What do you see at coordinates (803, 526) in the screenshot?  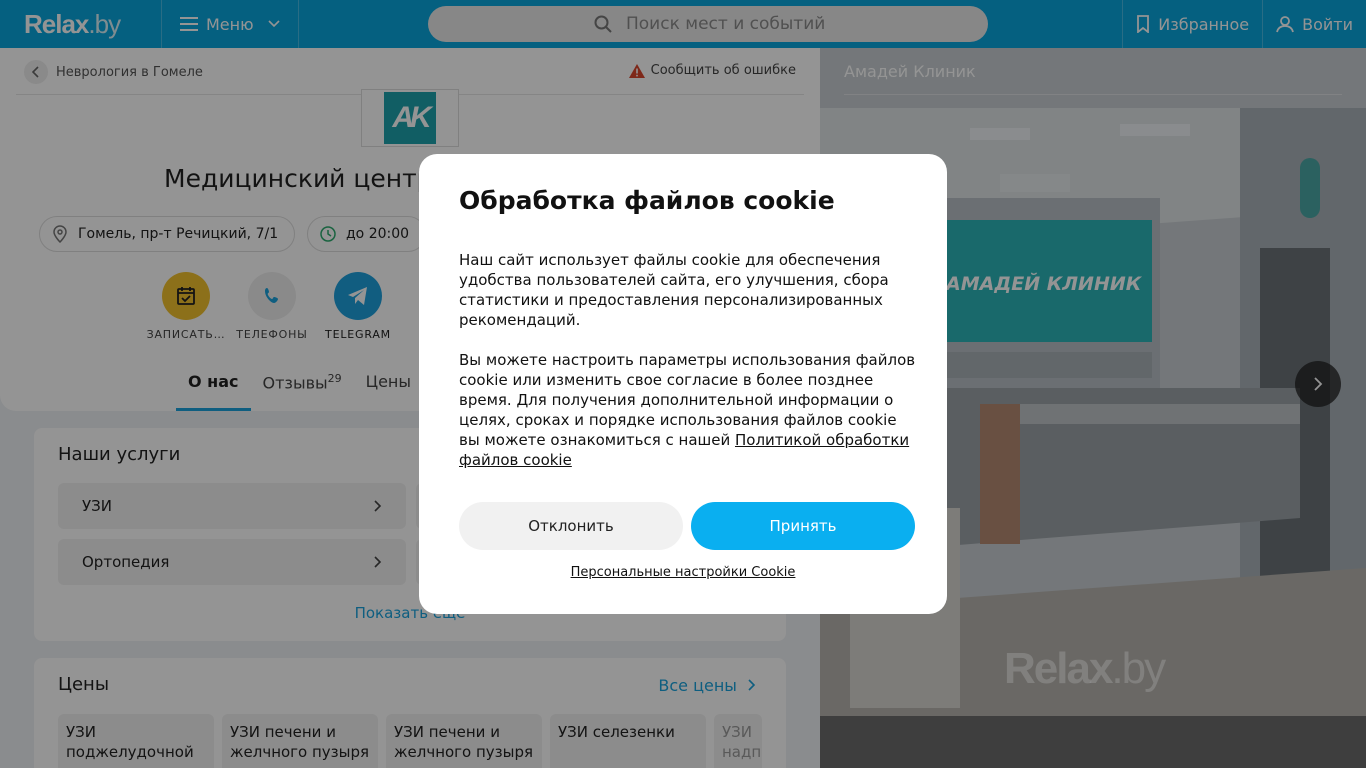 I see `accept-button: Принять` at bounding box center [803, 526].